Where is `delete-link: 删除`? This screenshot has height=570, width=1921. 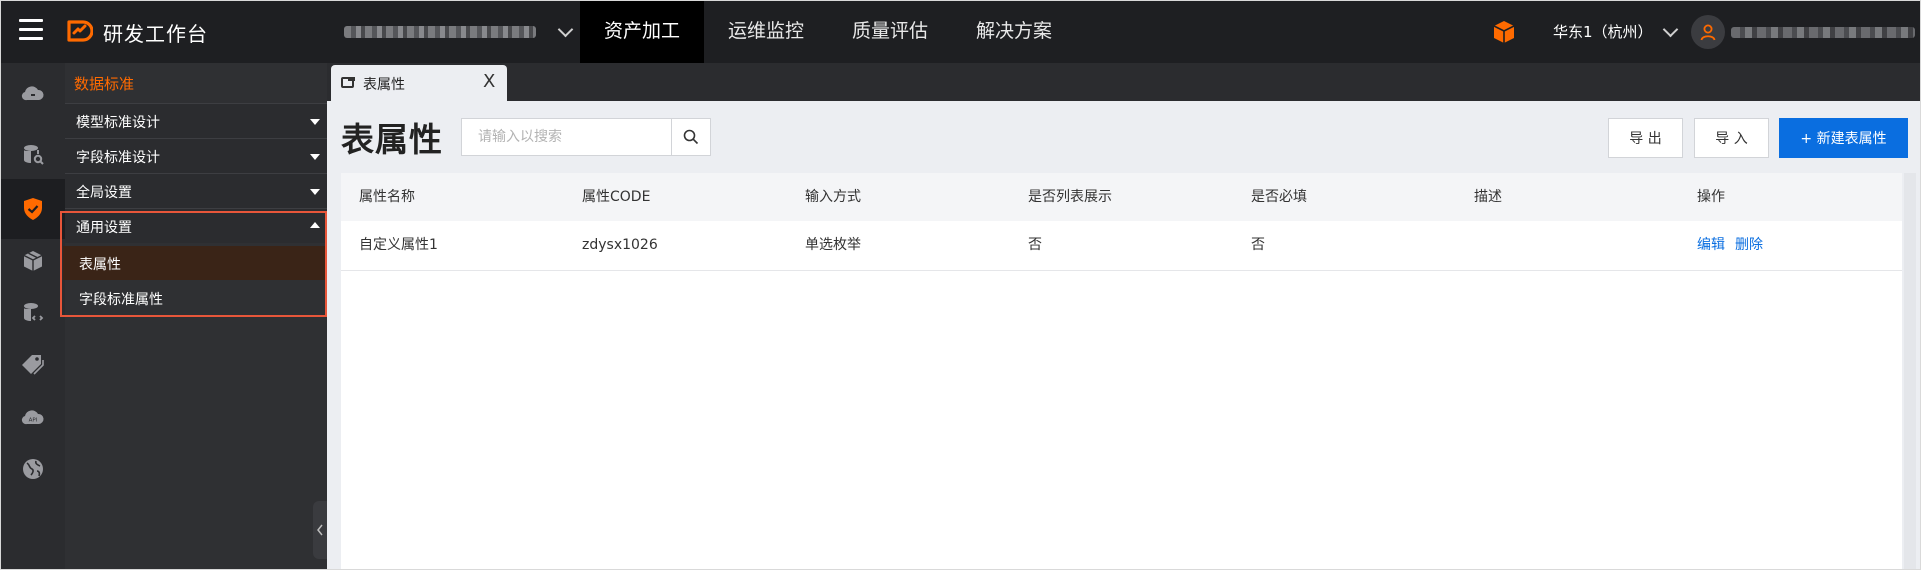 delete-link: 删除 is located at coordinates (1749, 245).